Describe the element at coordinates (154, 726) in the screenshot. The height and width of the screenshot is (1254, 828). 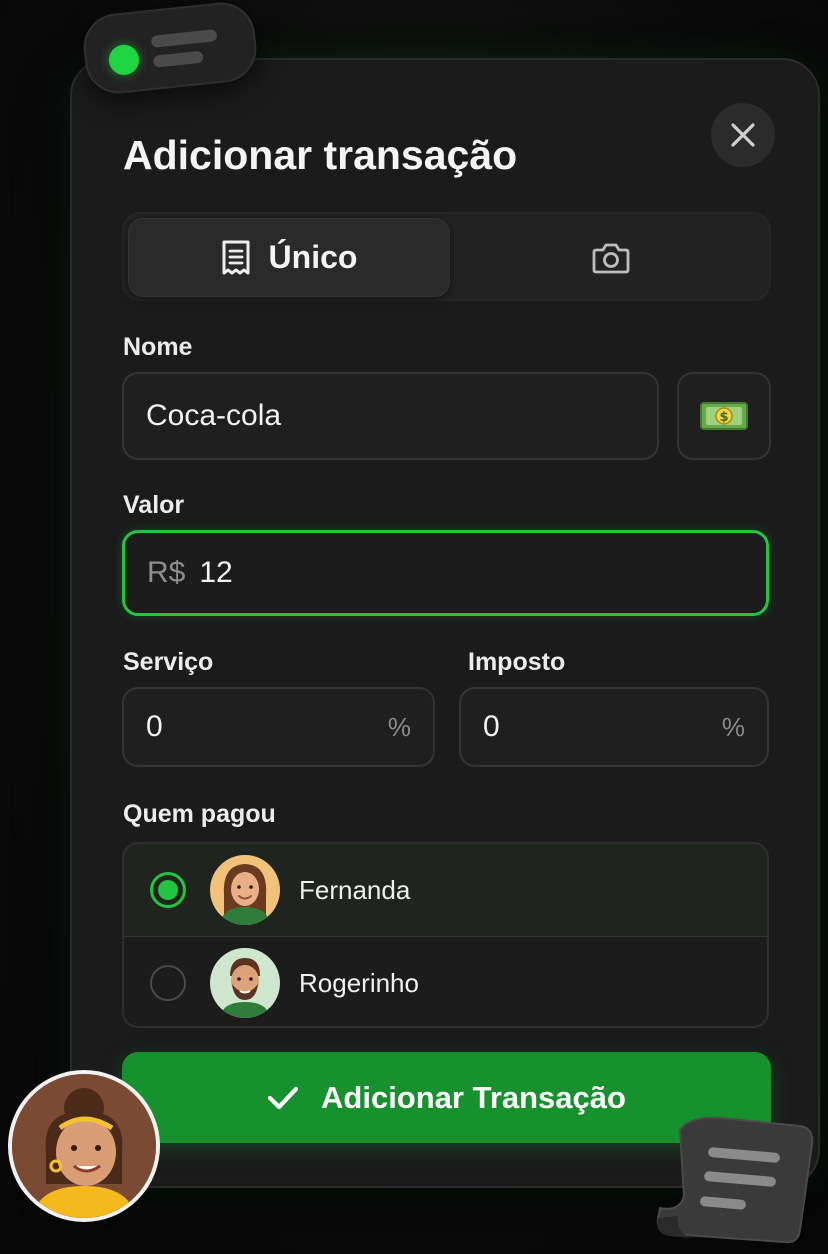
I see `service-input-value: 0` at that location.